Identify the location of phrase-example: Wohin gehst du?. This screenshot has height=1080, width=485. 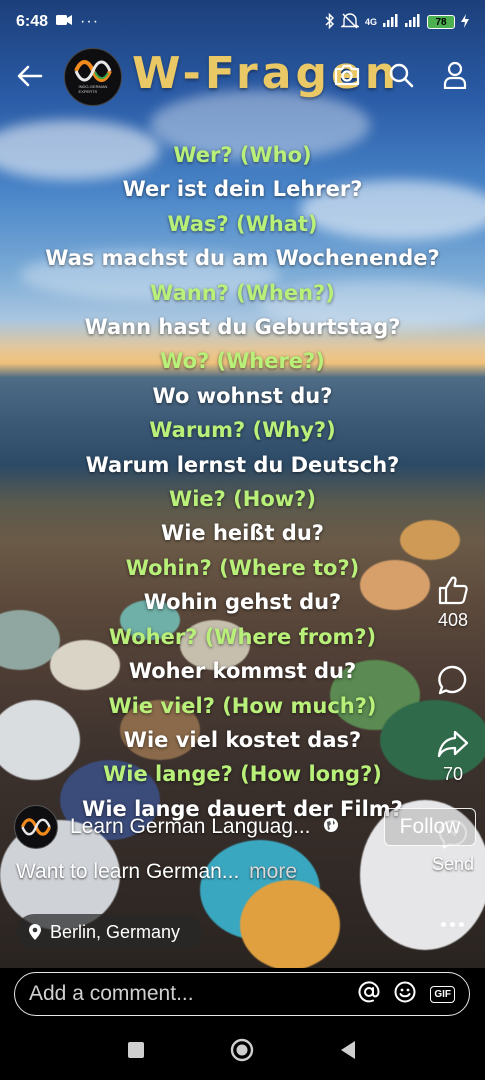
(242, 602).